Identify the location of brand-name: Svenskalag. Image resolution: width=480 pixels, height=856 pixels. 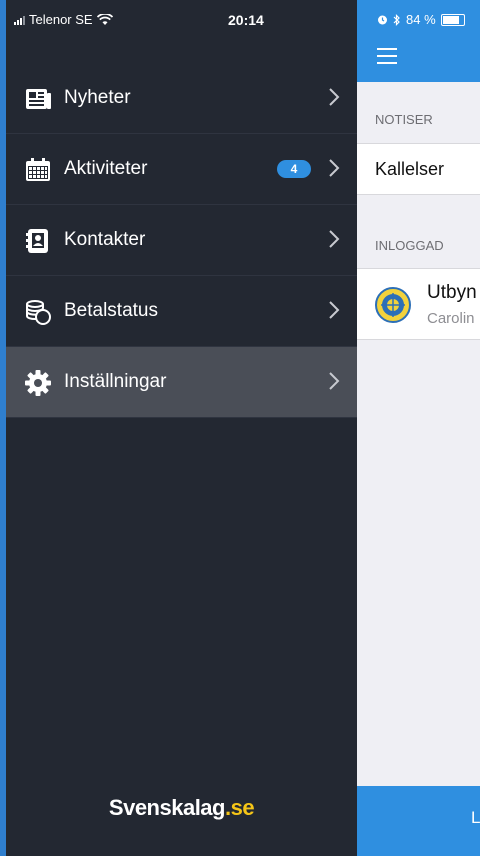
(167, 807).